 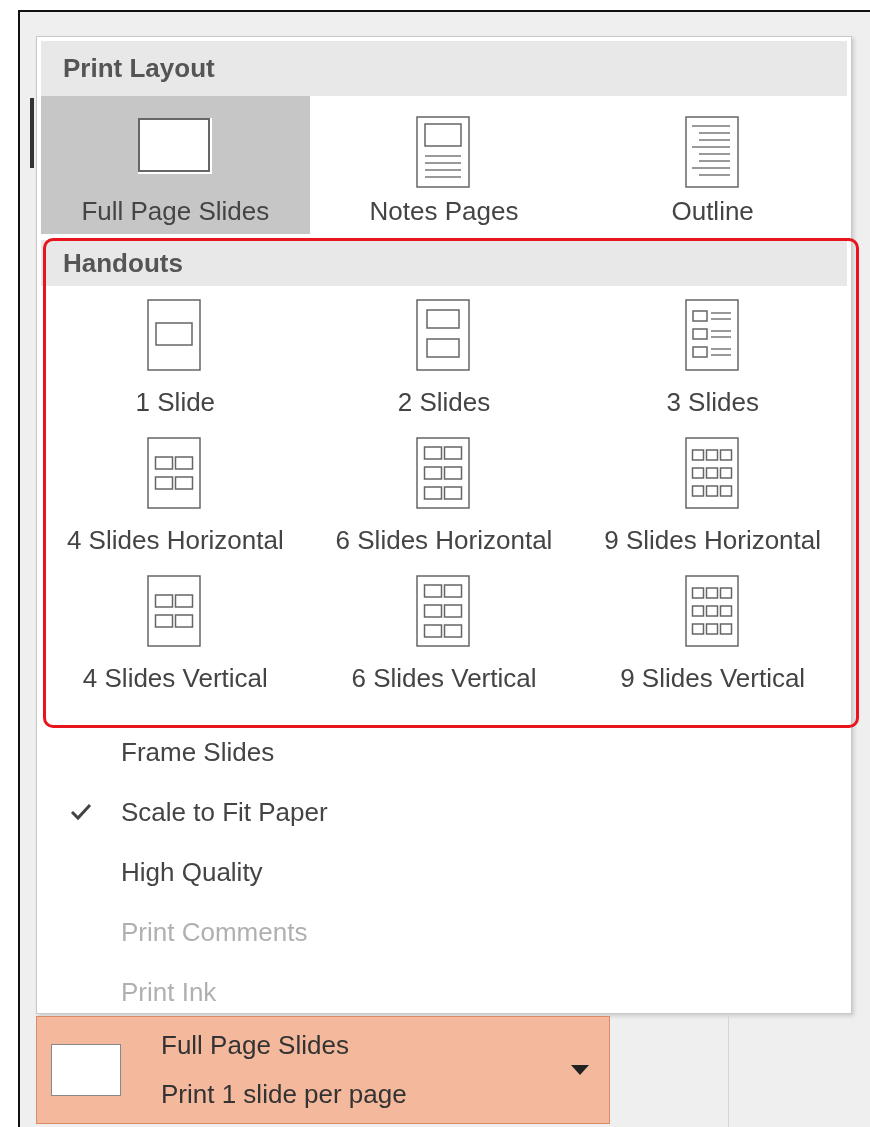 I want to click on menu-option: High Quality, so click(x=444, y=872).